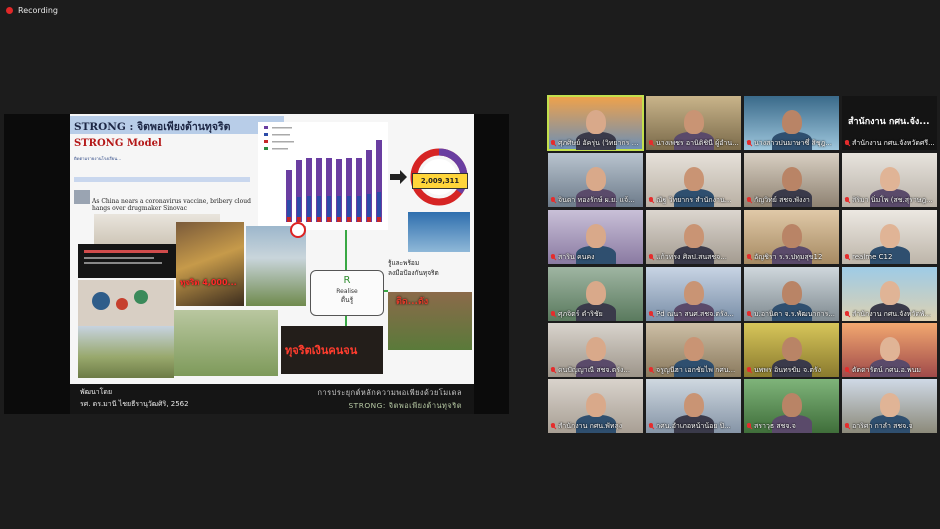 The image size is (940, 529). What do you see at coordinates (298, 230) in the screenshot?
I see `traffic-sign-icon` at bounding box center [298, 230].